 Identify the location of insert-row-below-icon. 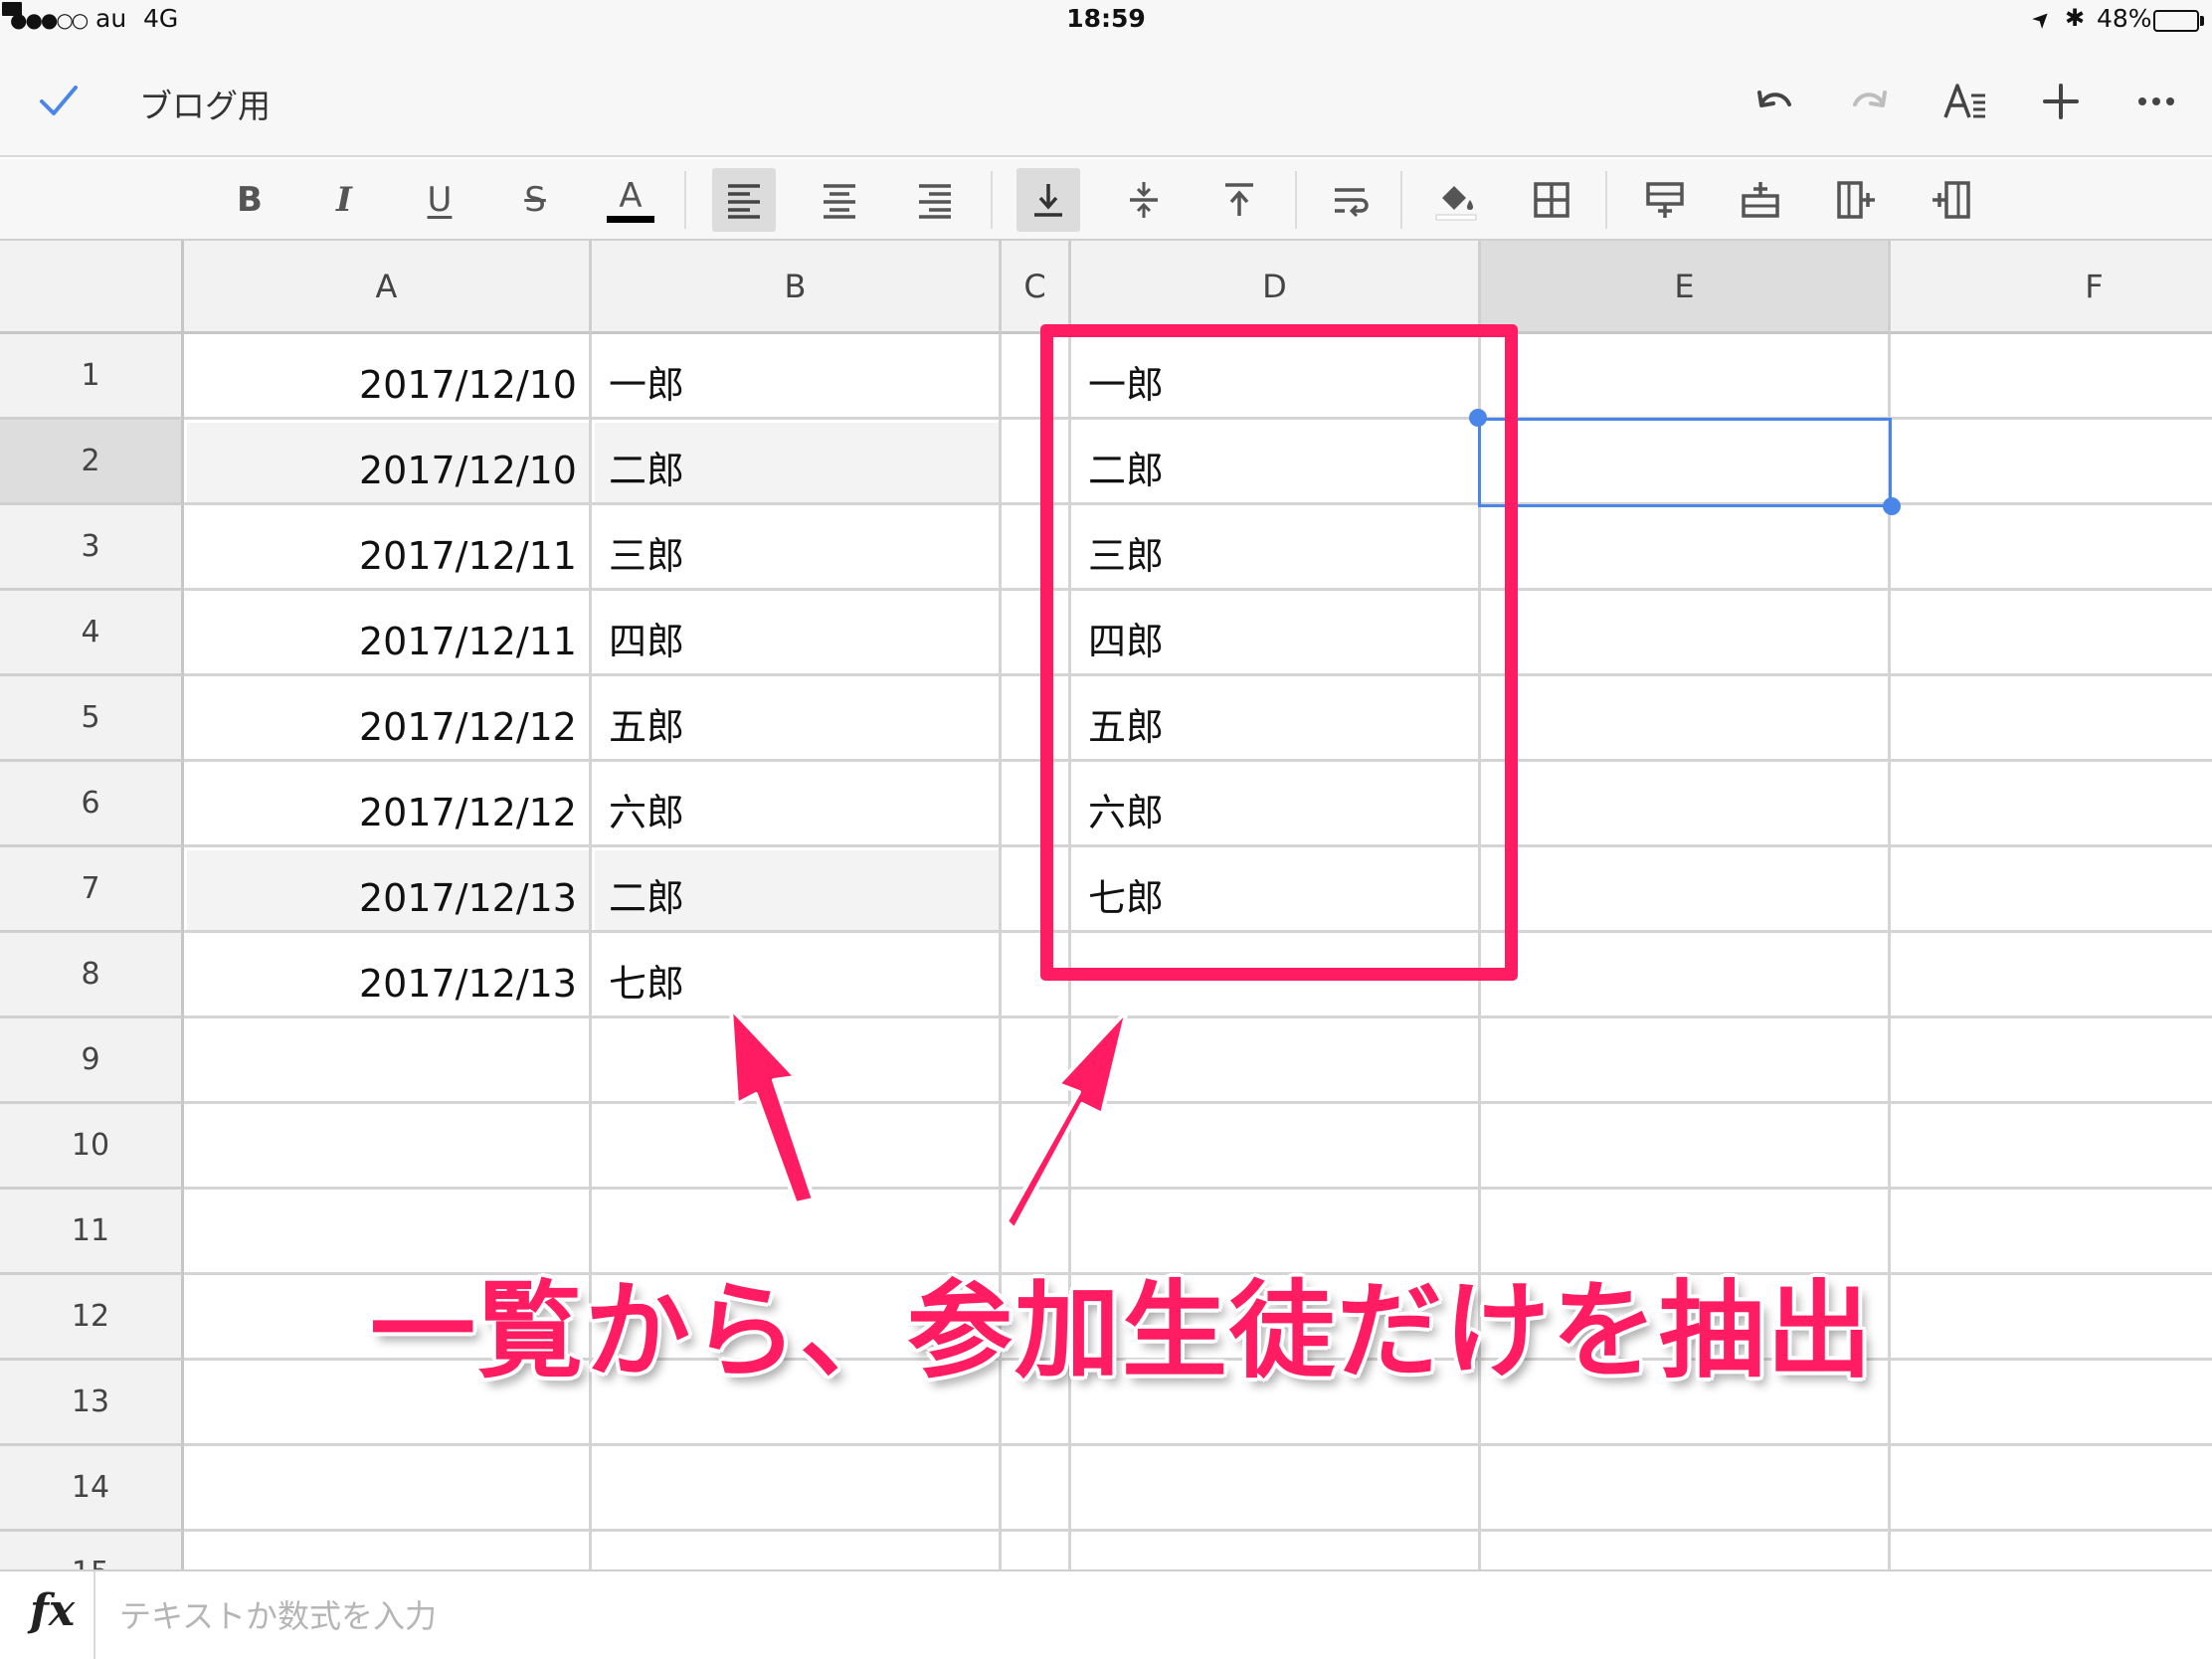
(1760, 200).